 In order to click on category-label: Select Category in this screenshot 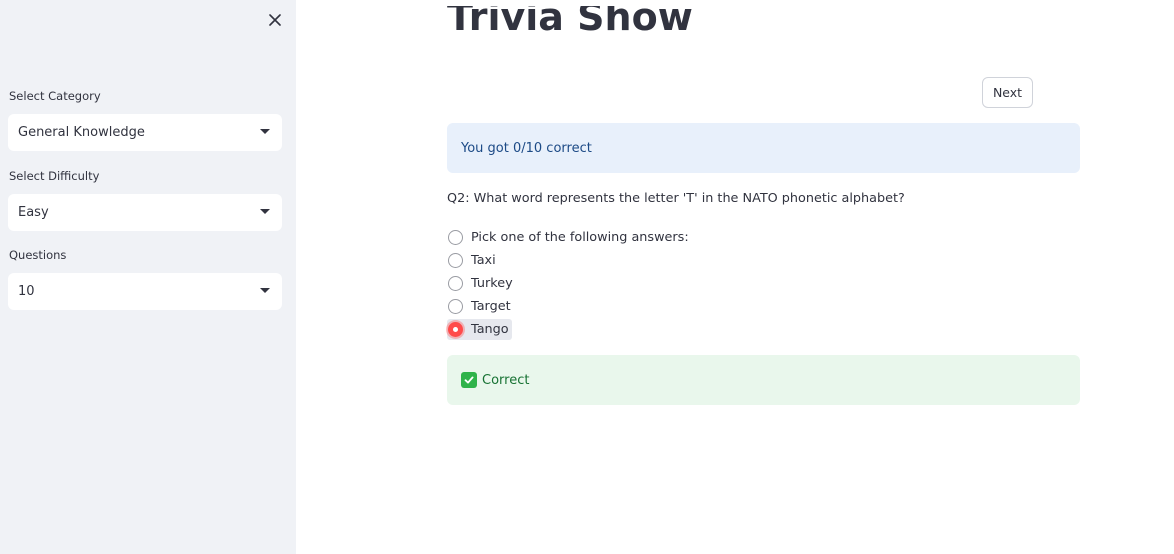, I will do `click(55, 96)`.